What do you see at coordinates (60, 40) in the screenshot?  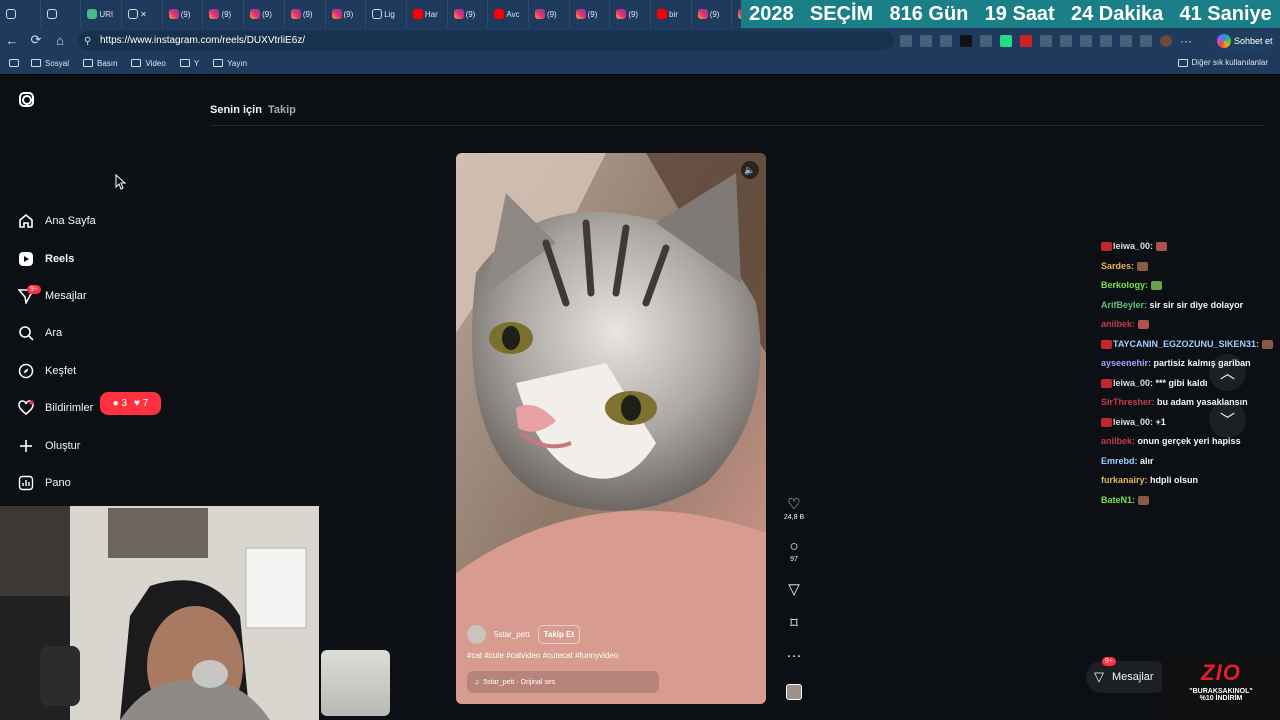 I see `home-browser-icon: ⌂` at bounding box center [60, 40].